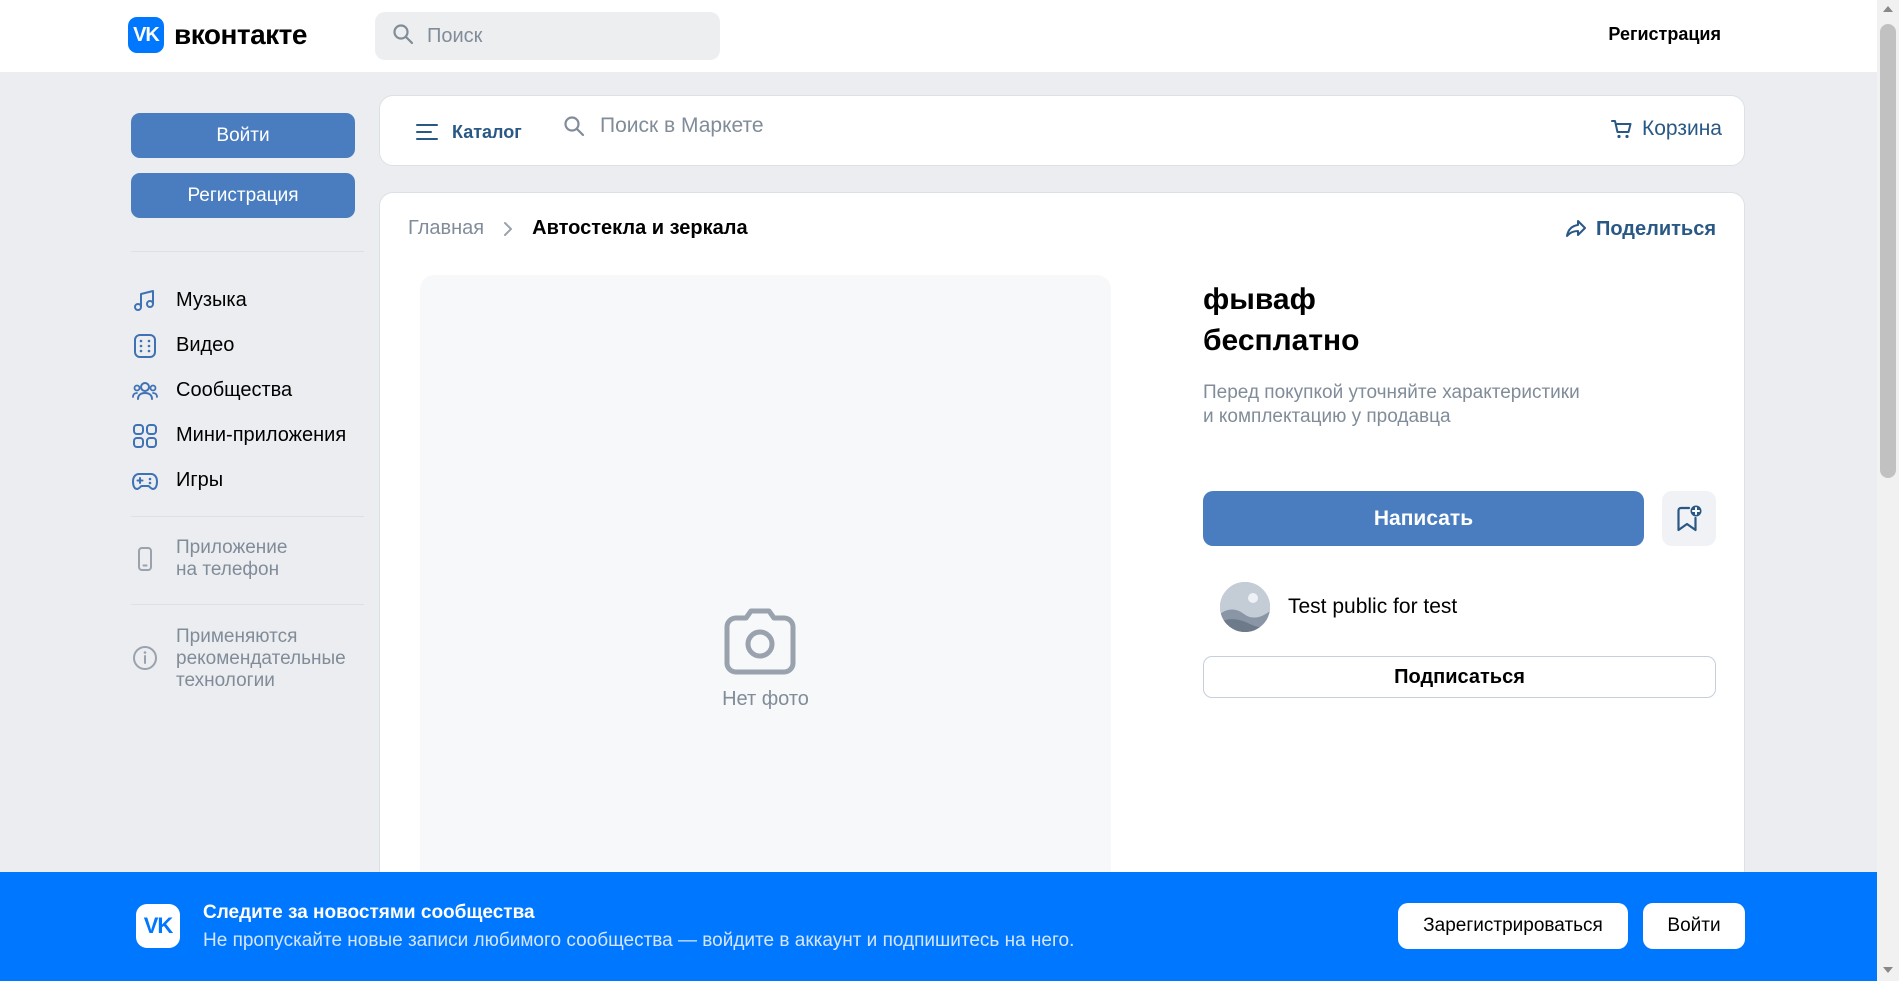 The height and width of the screenshot is (981, 1899). What do you see at coordinates (1372, 607) in the screenshot?
I see `seller-name: Test public for test` at bounding box center [1372, 607].